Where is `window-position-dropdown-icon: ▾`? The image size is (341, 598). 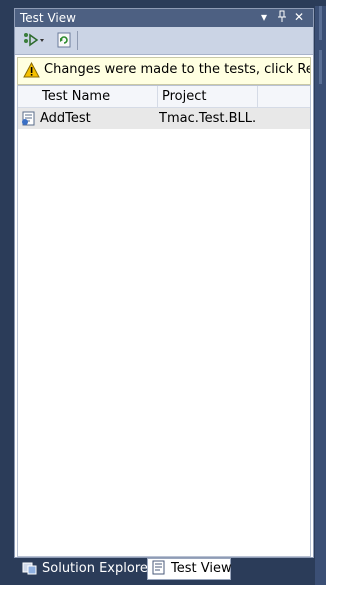 window-position-dropdown-icon: ▾ is located at coordinates (264, 17).